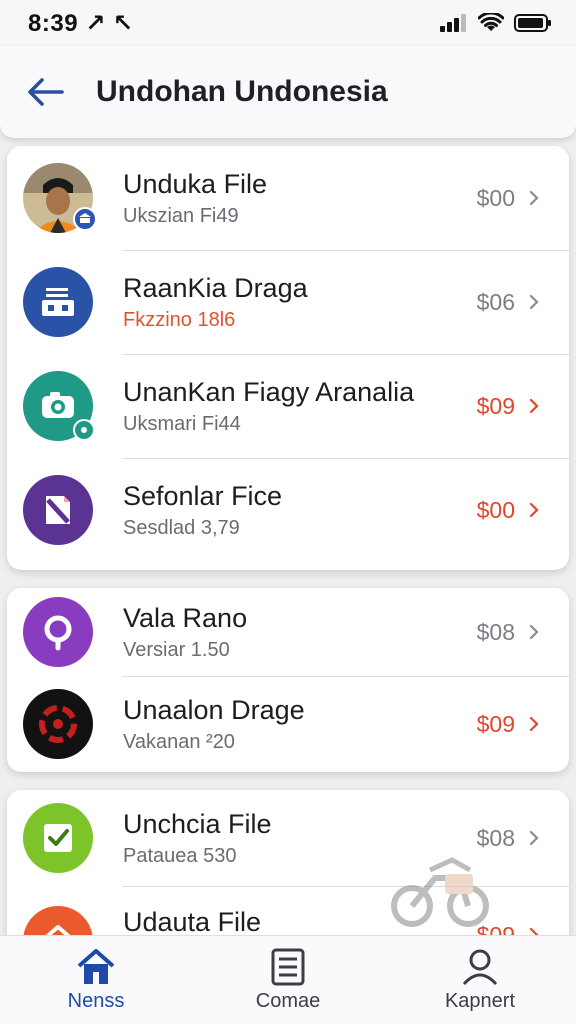 The height and width of the screenshot is (1024, 576). What do you see at coordinates (179, 319) in the screenshot?
I see `item-subtitle: Fkzzino 18l6` at bounding box center [179, 319].